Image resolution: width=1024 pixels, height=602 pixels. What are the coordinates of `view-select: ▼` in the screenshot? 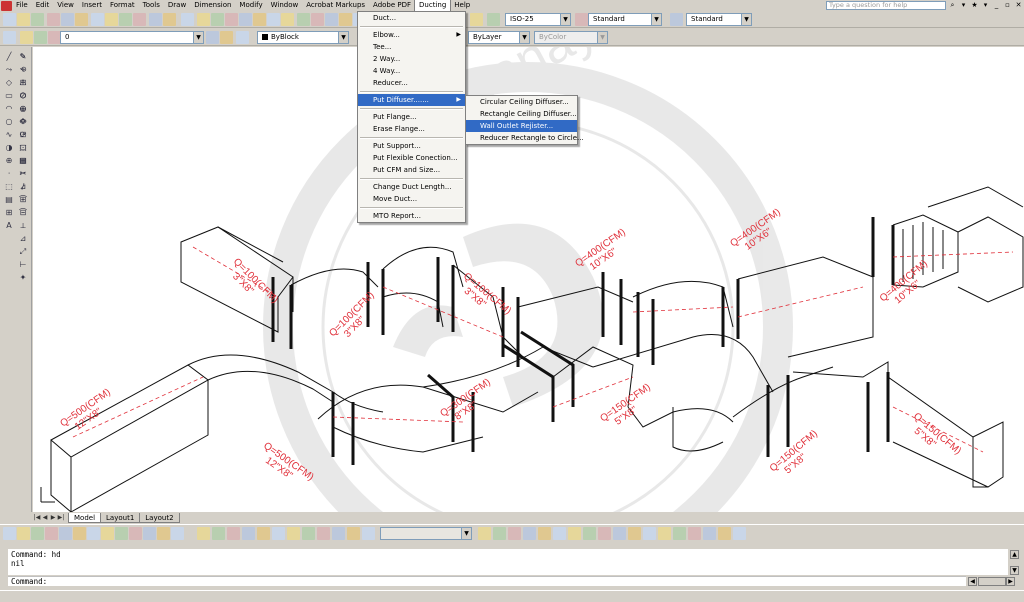 It's located at (426, 533).